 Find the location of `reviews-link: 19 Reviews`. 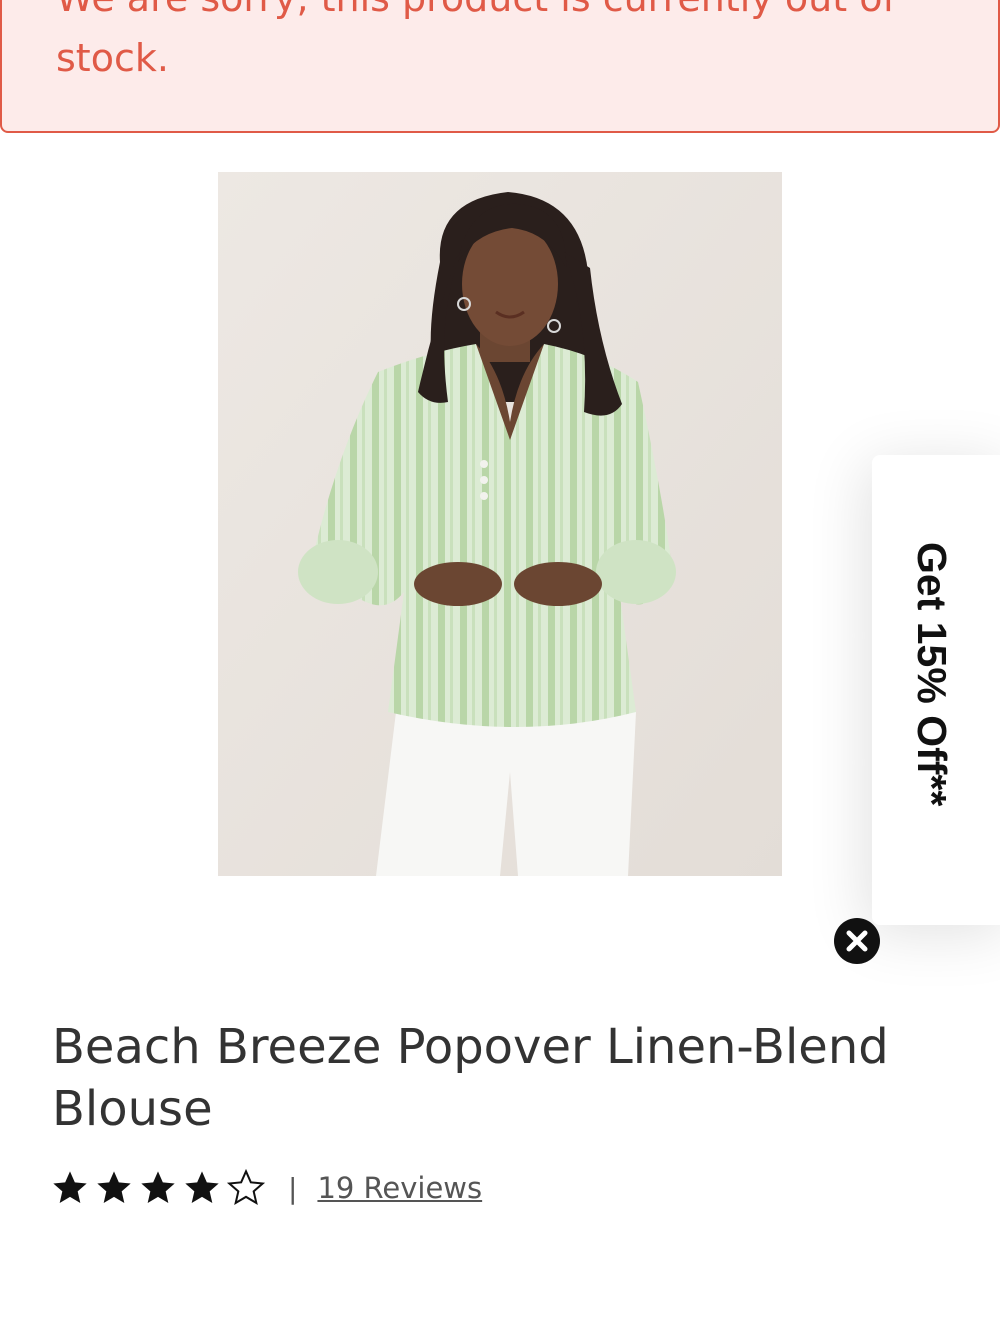

reviews-link: 19 Reviews is located at coordinates (399, 1188).